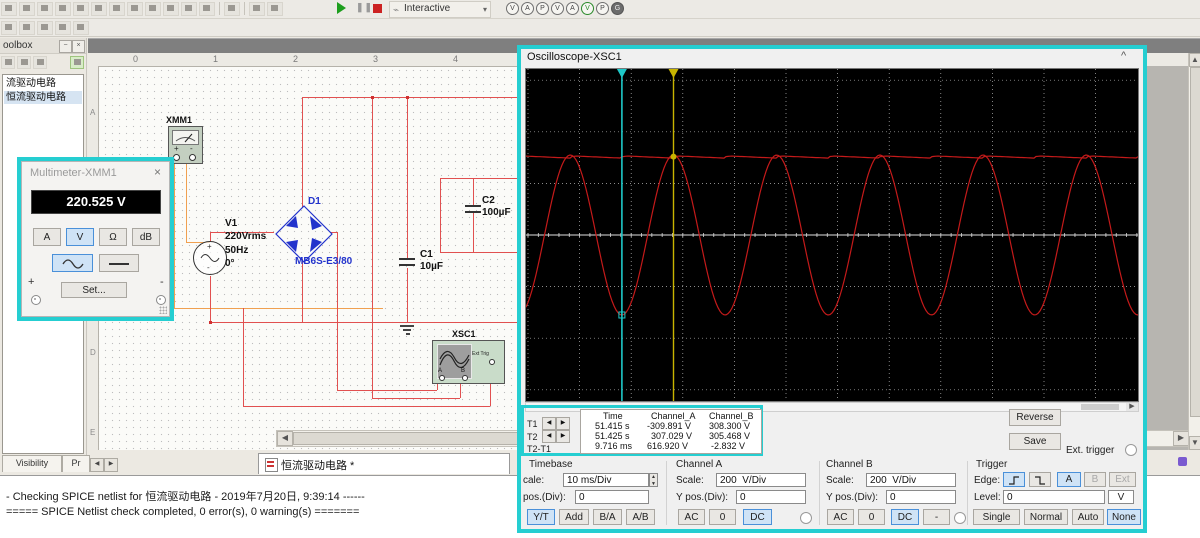 The image size is (1200, 538). Describe the element at coordinates (81, 28) in the screenshot. I see `capture-icon` at that location.